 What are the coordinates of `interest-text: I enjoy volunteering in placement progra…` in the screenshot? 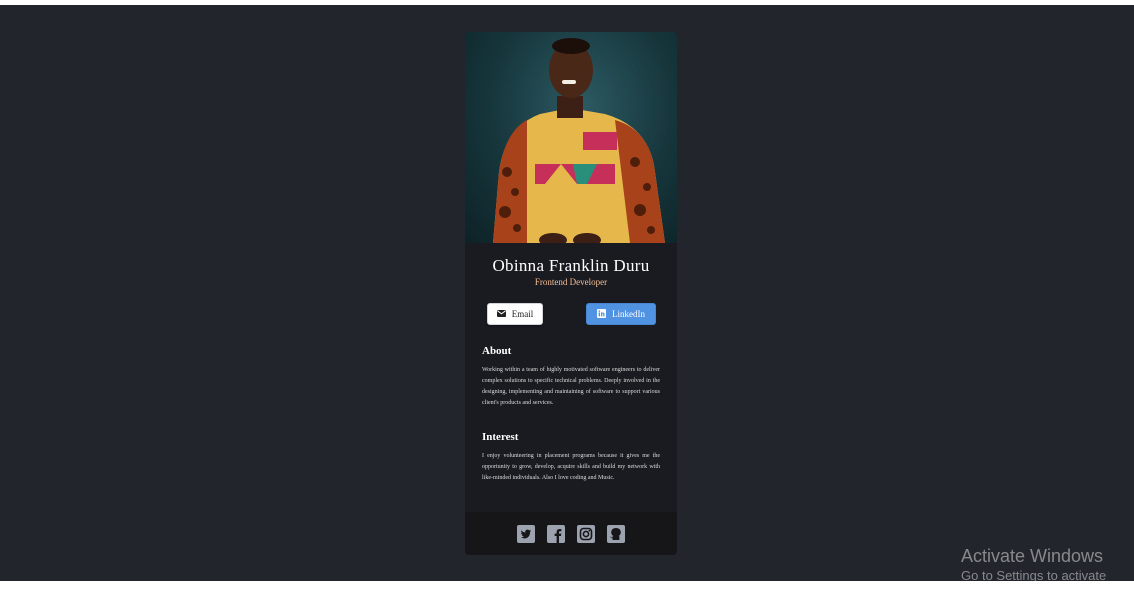 It's located at (571, 467).